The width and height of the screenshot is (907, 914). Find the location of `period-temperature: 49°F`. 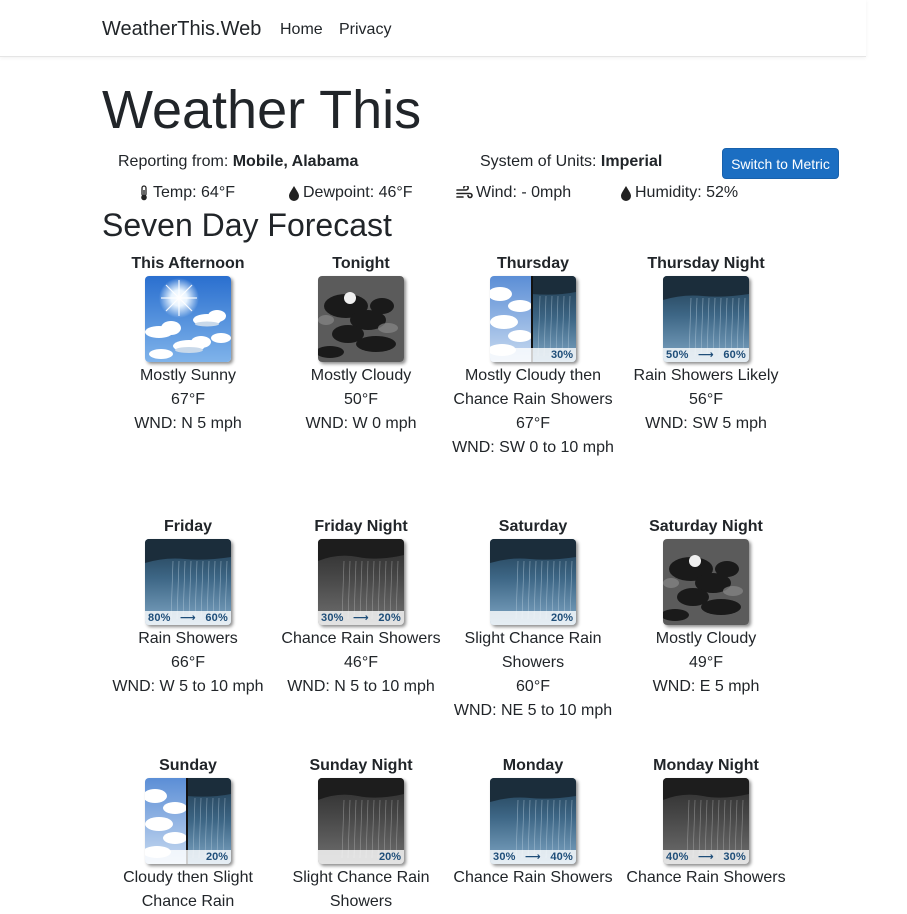

period-temperature: 49°F is located at coordinates (706, 662).